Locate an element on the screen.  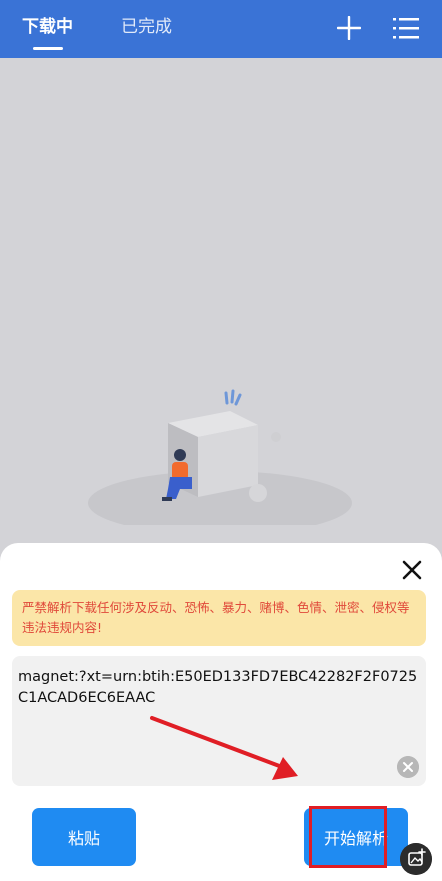
tab-downloading: 下载中 is located at coordinates (47, 24).